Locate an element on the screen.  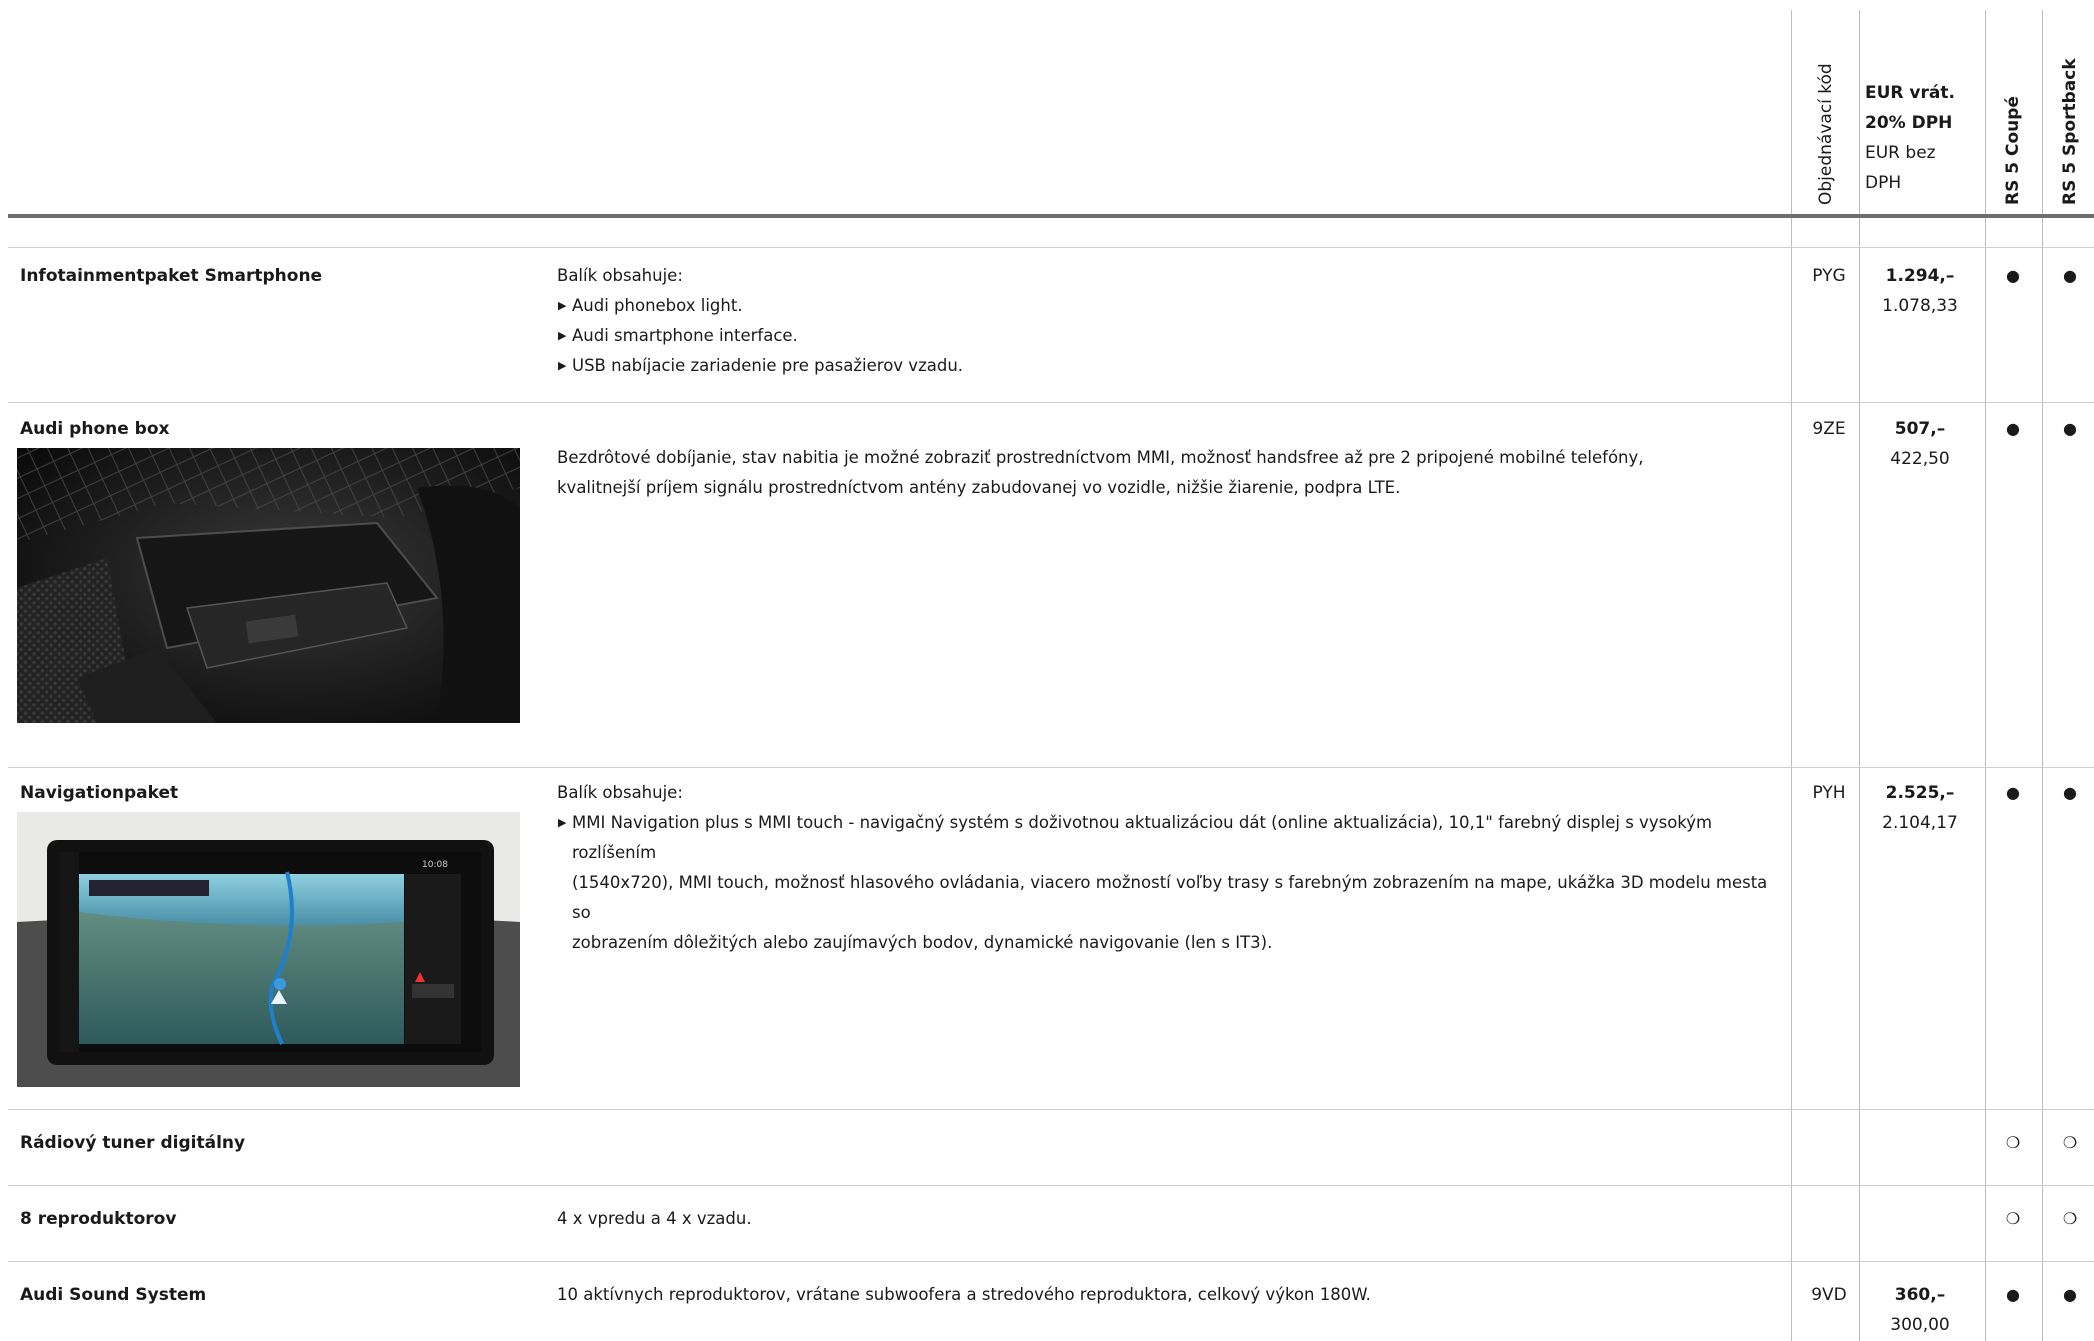
price-net: 300,00 is located at coordinates (1920, 1325).